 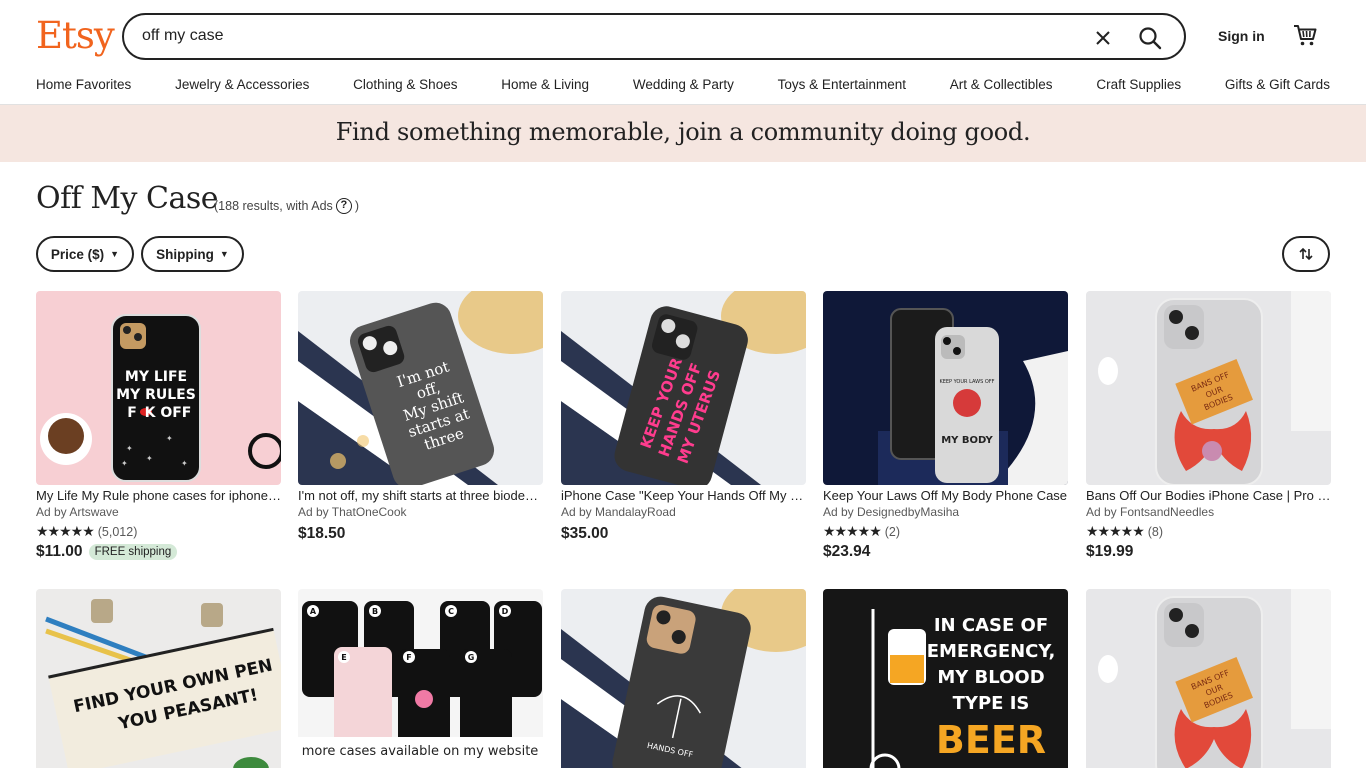 What do you see at coordinates (618, 512) in the screenshot?
I see `listing-shop: Ad by MandalayRoad` at bounding box center [618, 512].